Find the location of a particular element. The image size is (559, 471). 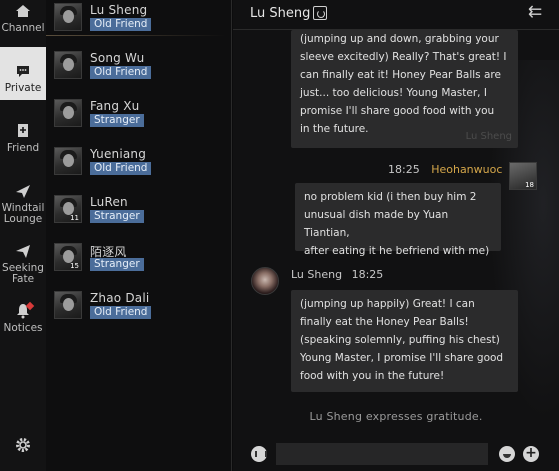

contact-name: Lu Sheng is located at coordinates (119, 10).